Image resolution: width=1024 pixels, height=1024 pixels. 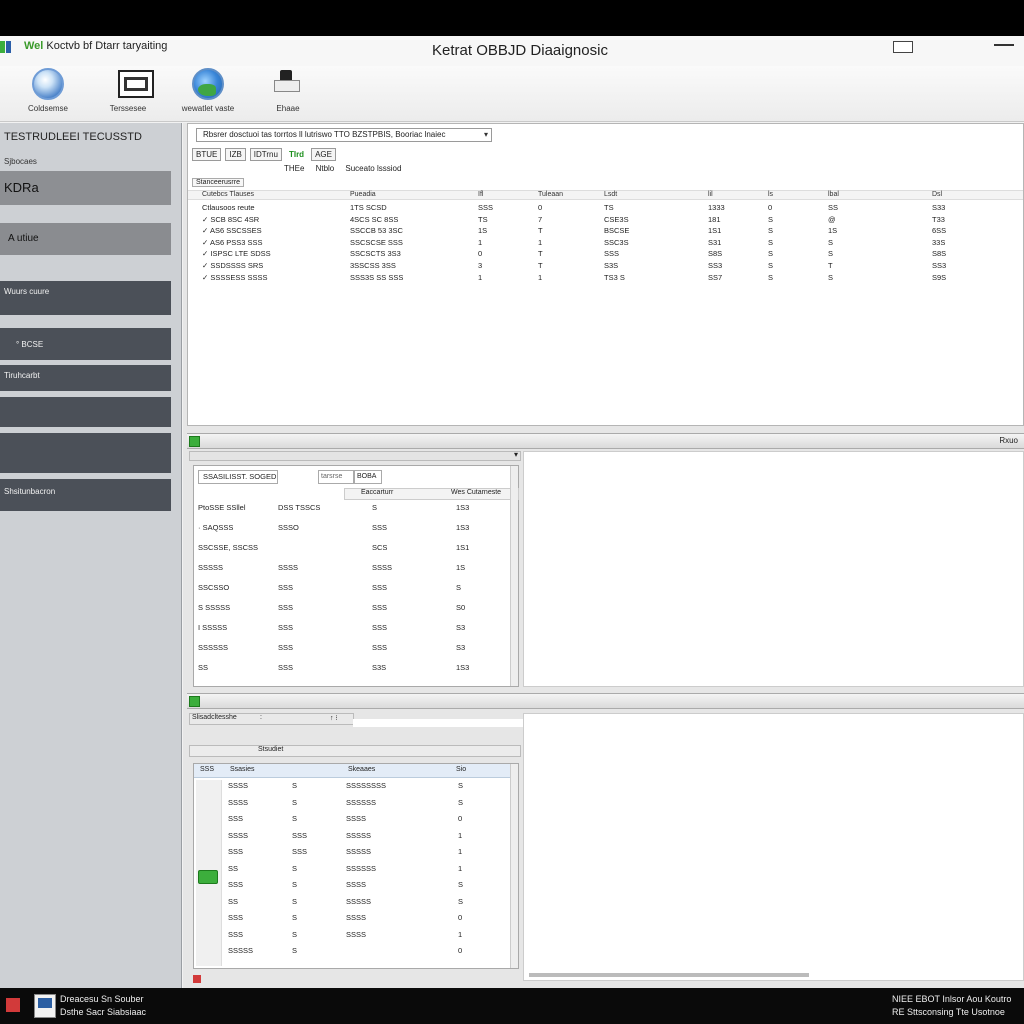 What do you see at coordinates (208, 94) in the screenshot?
I see `toolbar-button-network: wewatlet vaste` at bounding box center [208, 94].